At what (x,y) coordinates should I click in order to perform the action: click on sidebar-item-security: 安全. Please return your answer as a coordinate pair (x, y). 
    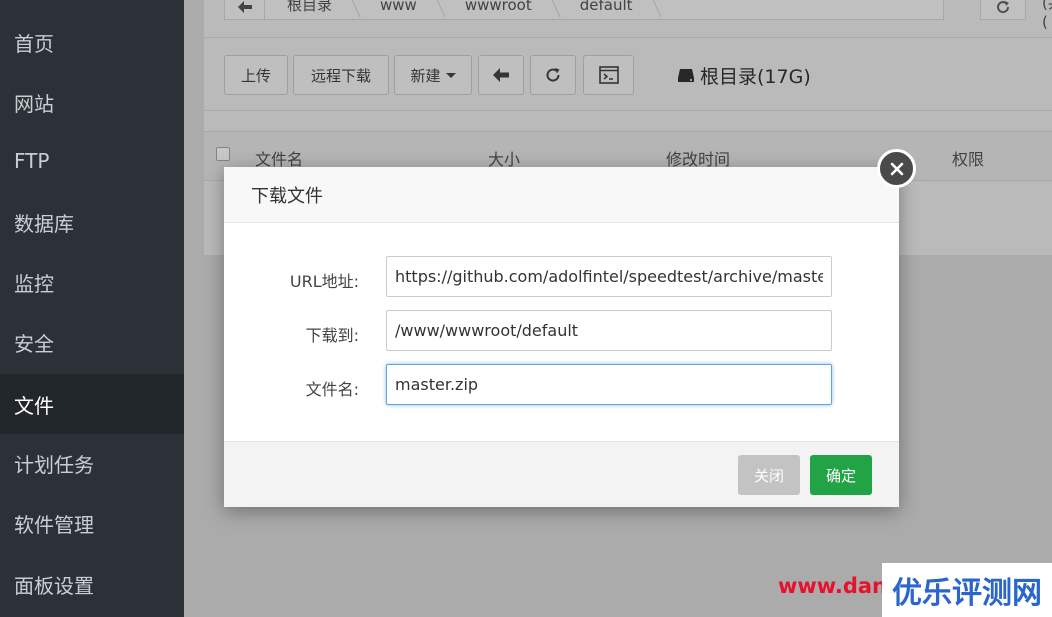
    Looking at the image, I should click on (92, 342).